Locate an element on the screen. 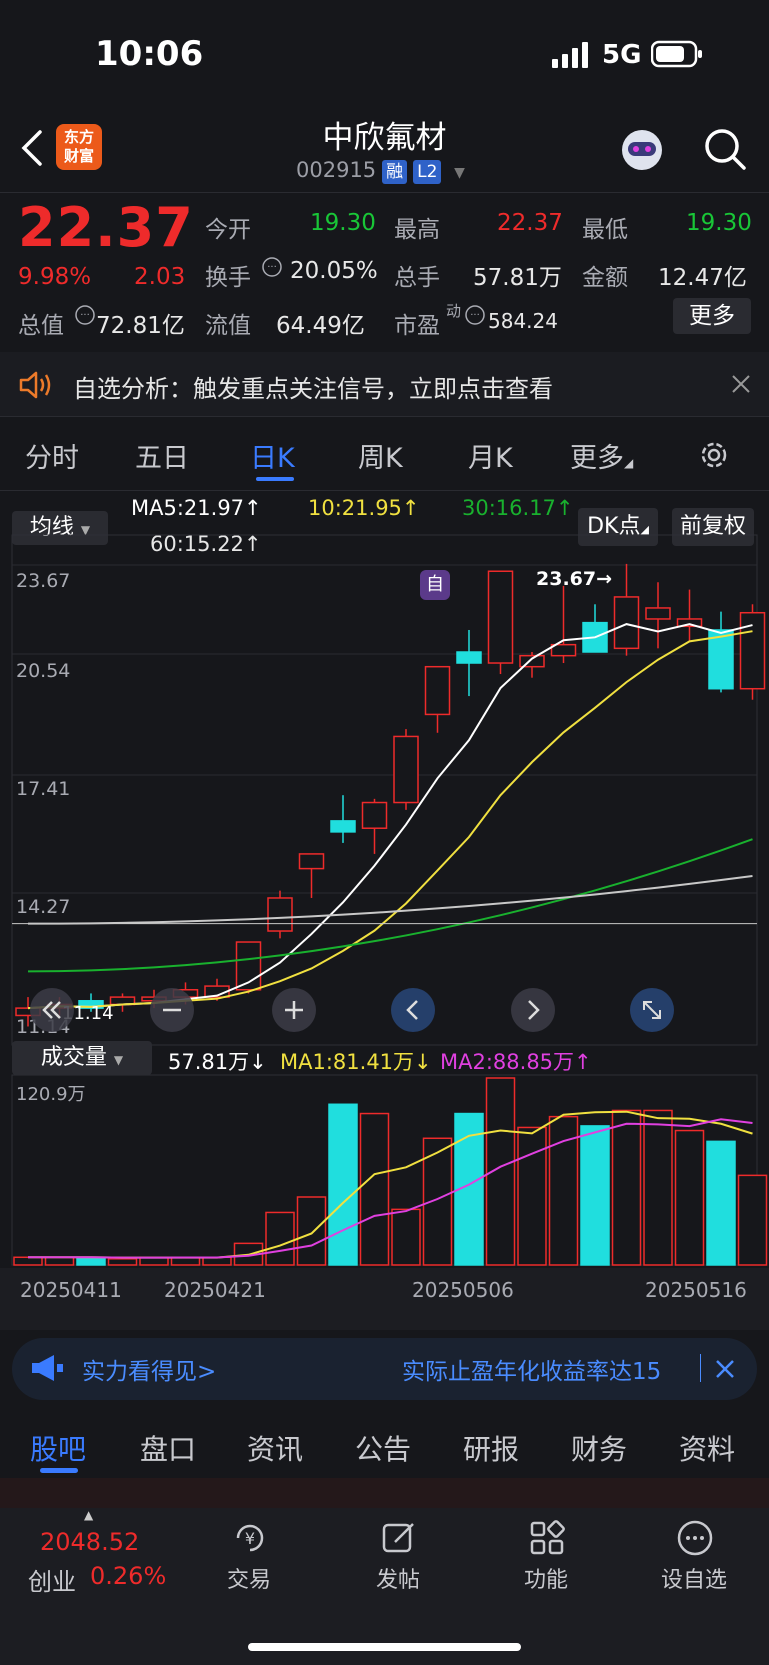  expand-icon is located at coordinates (652, 1010).